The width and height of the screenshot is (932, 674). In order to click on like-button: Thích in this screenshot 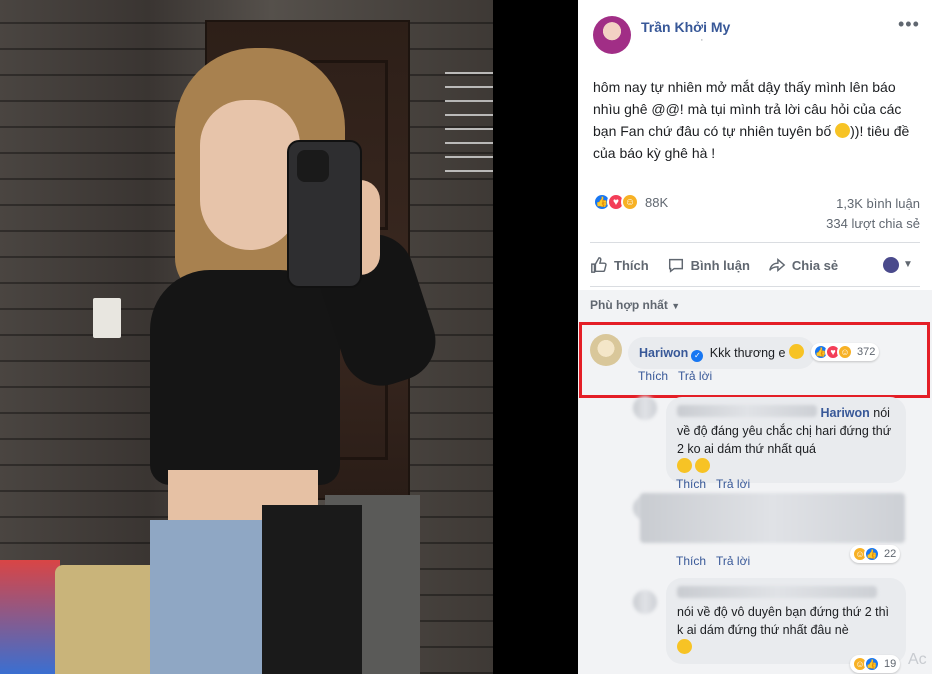, I will do `click(619, 265)`.